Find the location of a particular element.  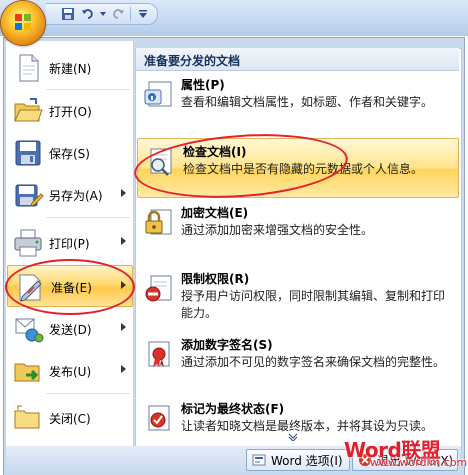

undo-icon is located at coordinates (88, 14).